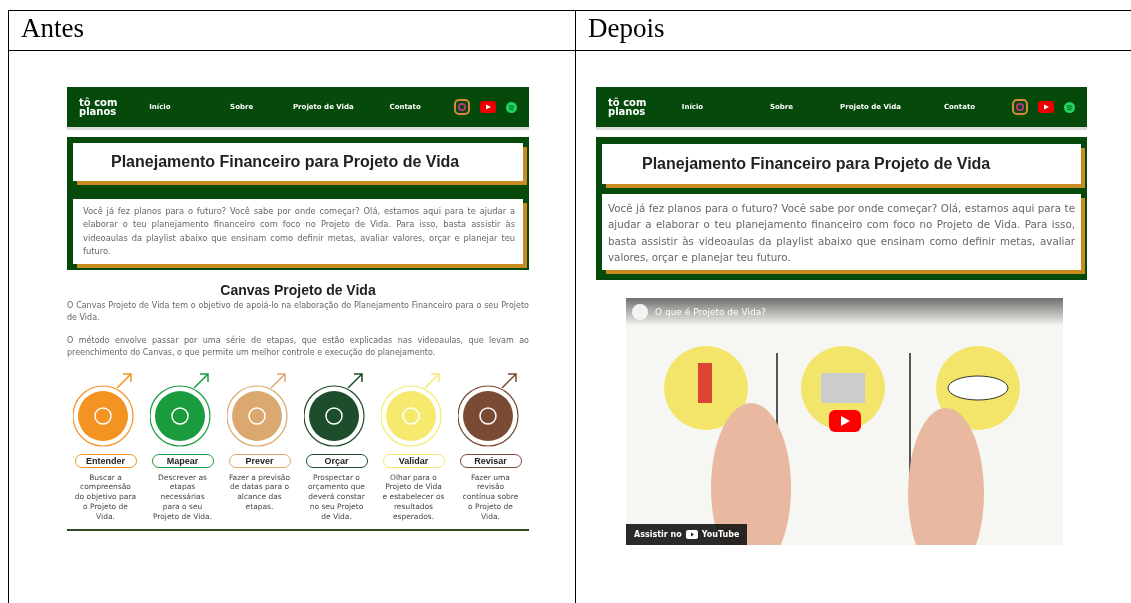 This screenshot has height=603, width=1131. I want to click on section-text: O método envolve passar por uma série de etapas, que estão explicadas nas videoaulas, que levam ao preenchimento do Canvas, o que permite um melhor controle e execução do planejamento., so click(298, 347).